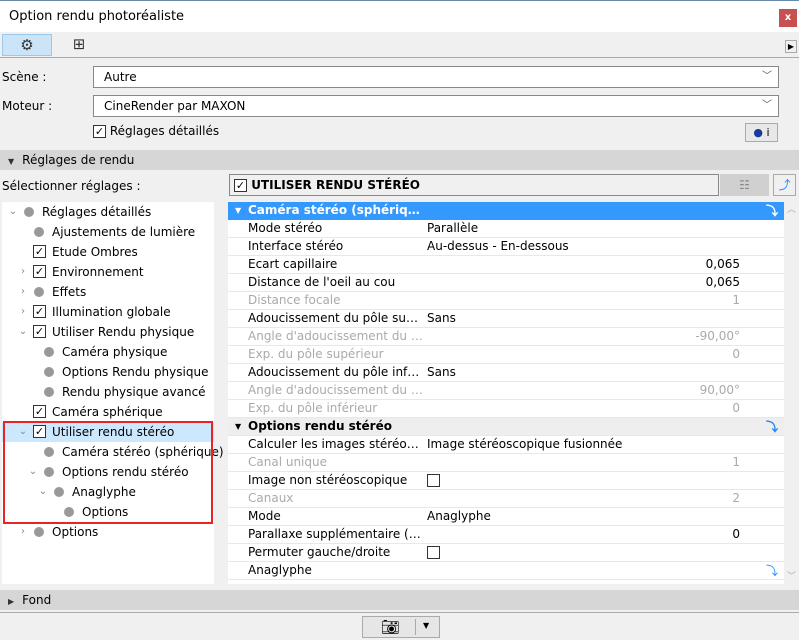  I want to click on property-value: Anaglyphe, so click(459, 516).